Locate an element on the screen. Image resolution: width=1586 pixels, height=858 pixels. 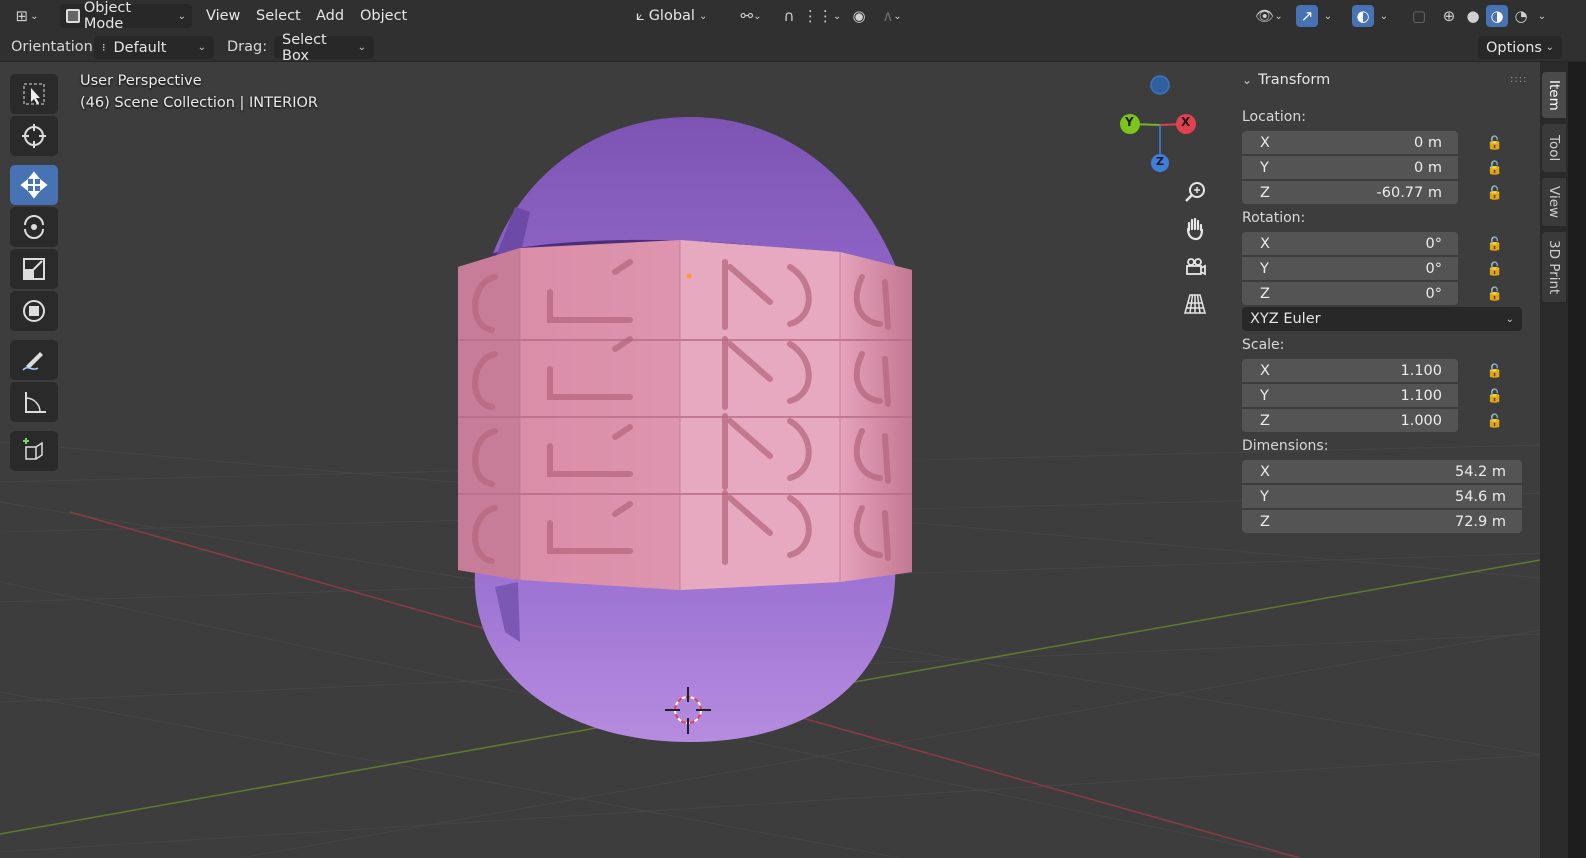
gizmo-x-label: X is located at coordinates (1185, 122).